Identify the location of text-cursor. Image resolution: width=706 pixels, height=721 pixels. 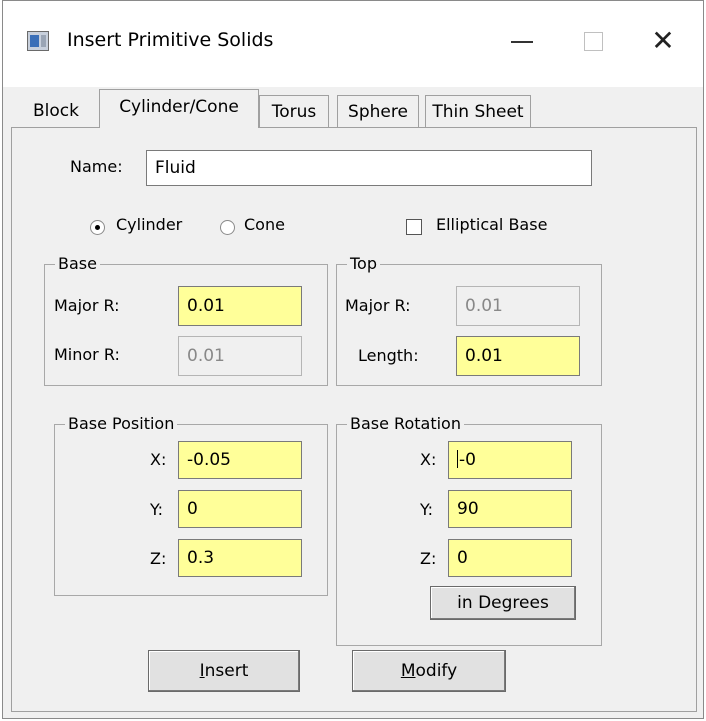
(457, 459).